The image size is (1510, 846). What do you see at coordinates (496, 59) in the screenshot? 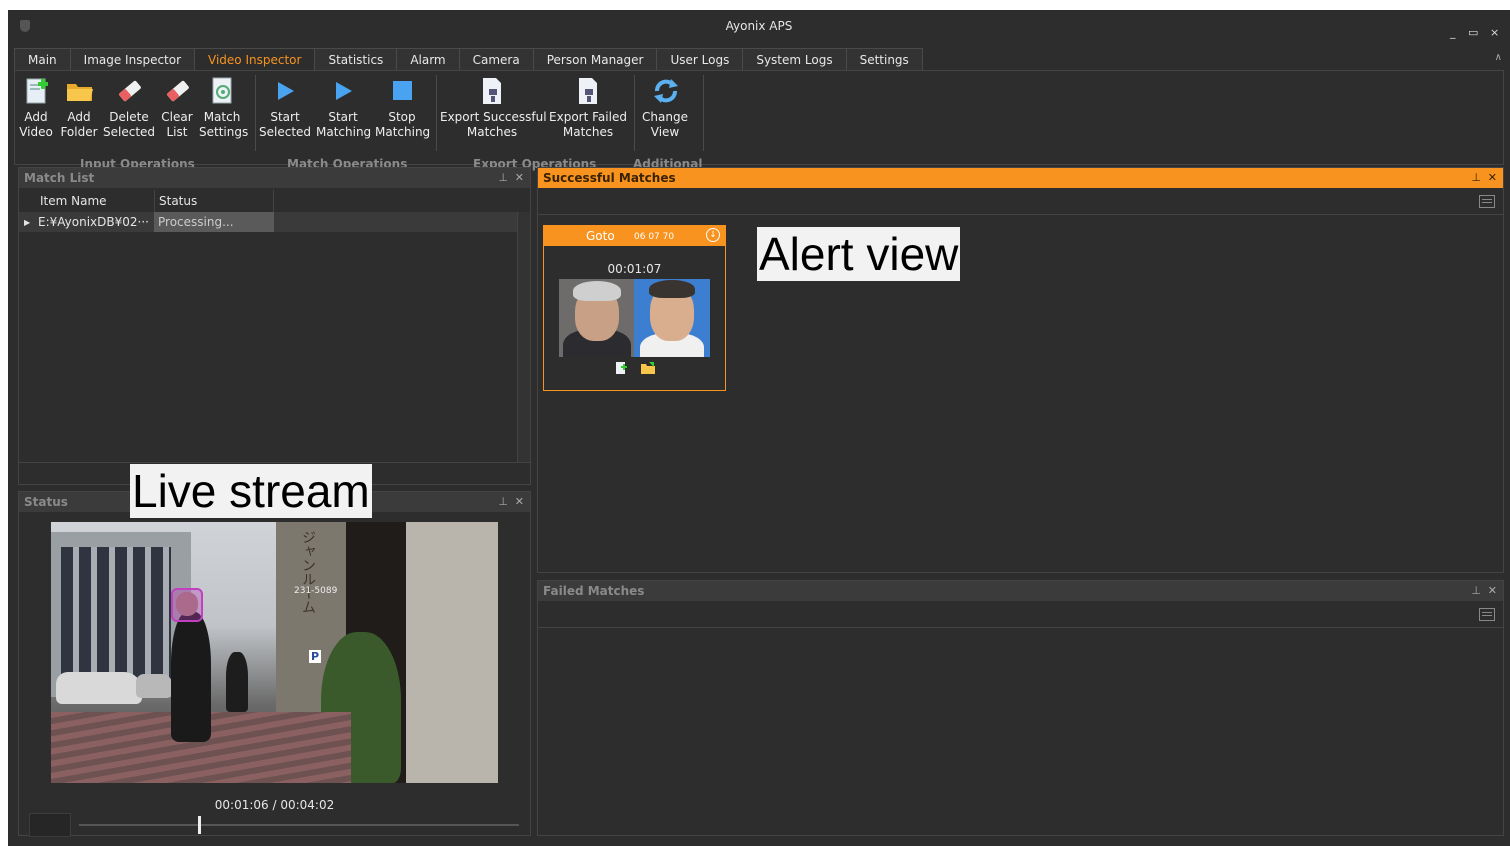
I see `tab-camera: Camera` at bounding box center [496, 59].